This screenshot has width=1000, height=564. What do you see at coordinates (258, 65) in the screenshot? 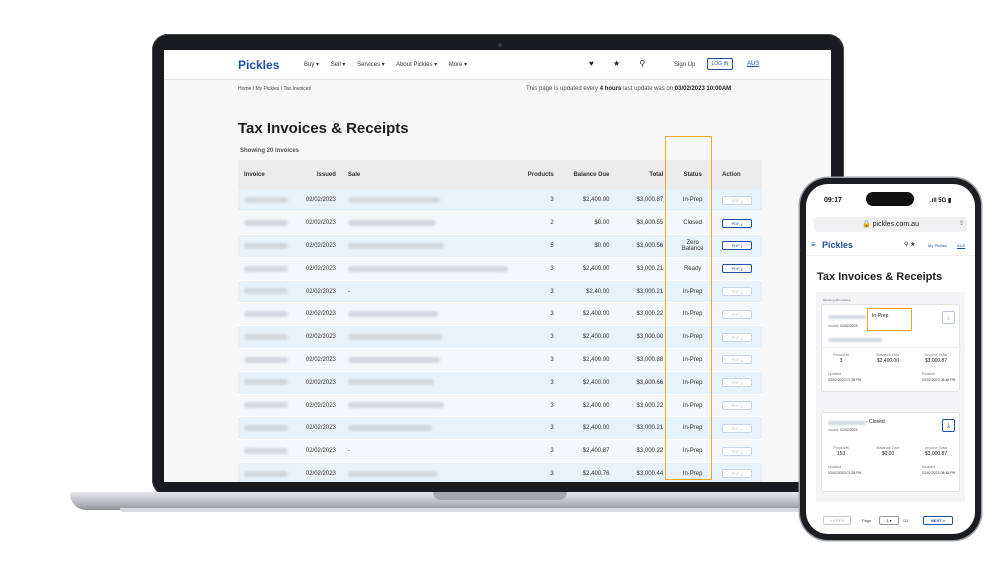
I see `pickles-logo: Pickles` at bounding box center [258, 65].